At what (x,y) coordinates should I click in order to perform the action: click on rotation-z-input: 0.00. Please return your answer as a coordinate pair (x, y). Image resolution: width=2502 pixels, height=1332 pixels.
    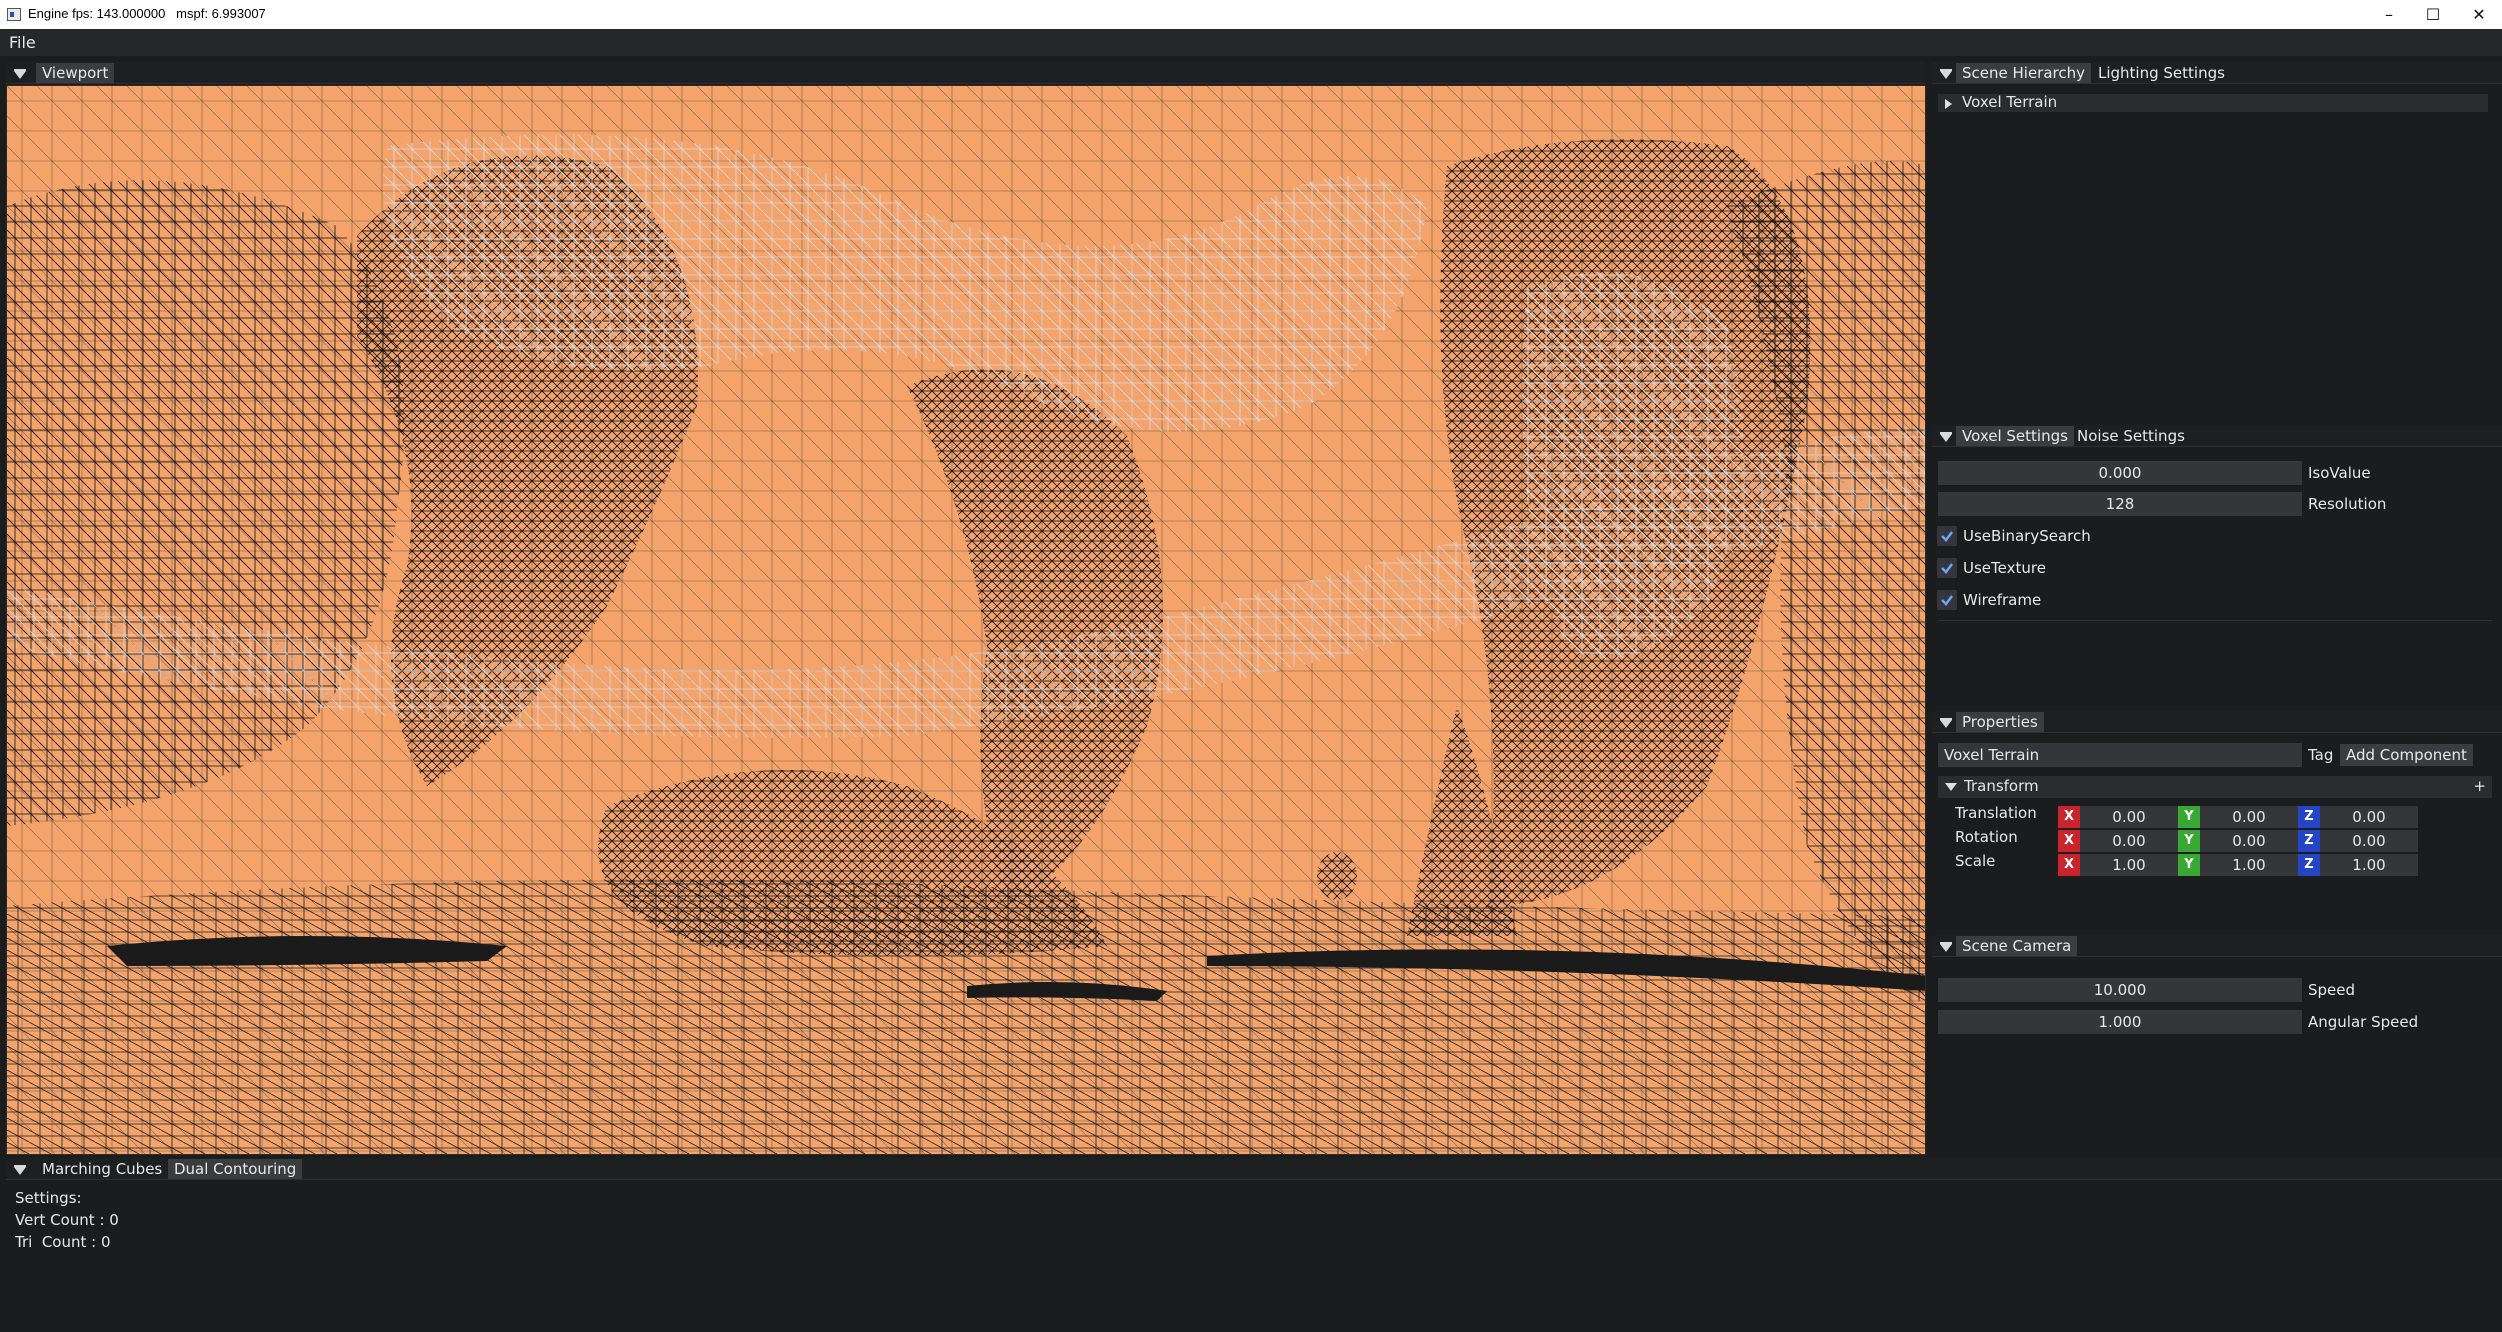
    Looking at the image, I should click on (2369, 841).